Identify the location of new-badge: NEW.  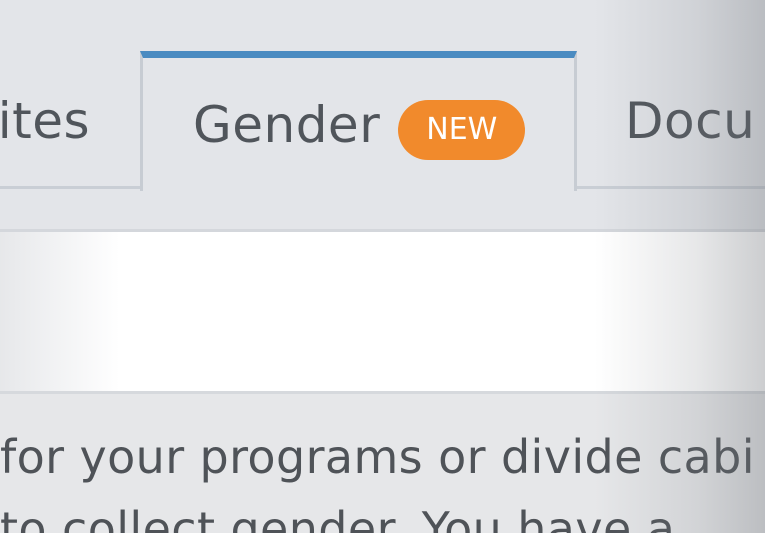
(462, 129).